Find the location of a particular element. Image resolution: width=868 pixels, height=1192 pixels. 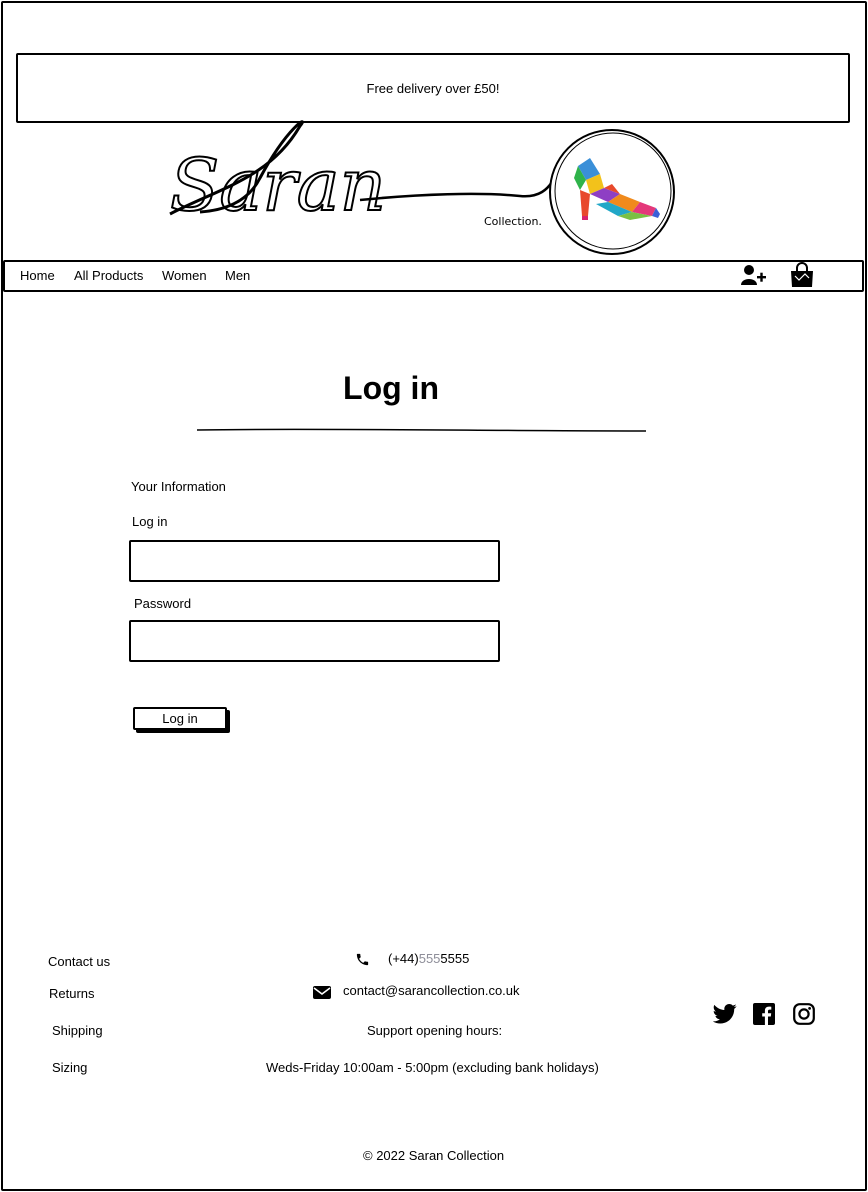

login-input is located at coordinates (314, 561).